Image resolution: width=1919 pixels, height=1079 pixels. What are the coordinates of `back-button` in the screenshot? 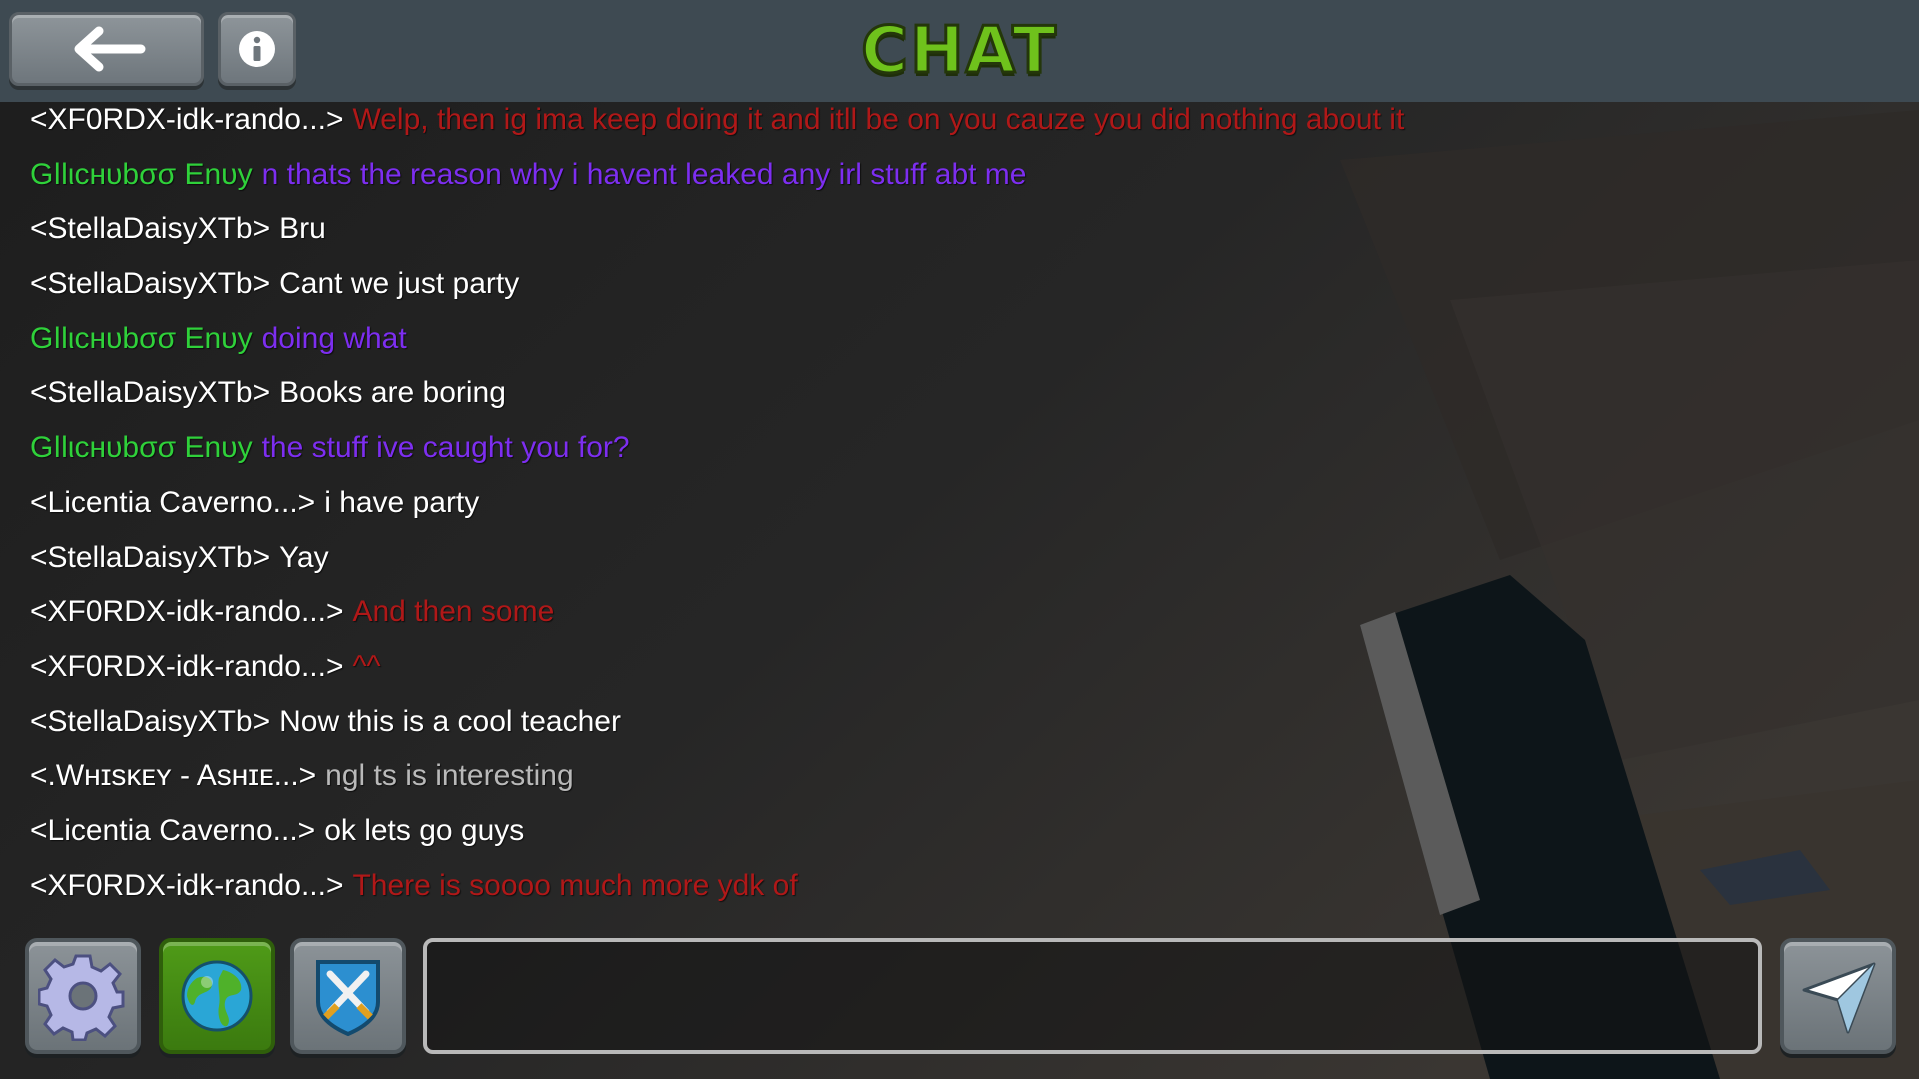 It's located at (106, 49).